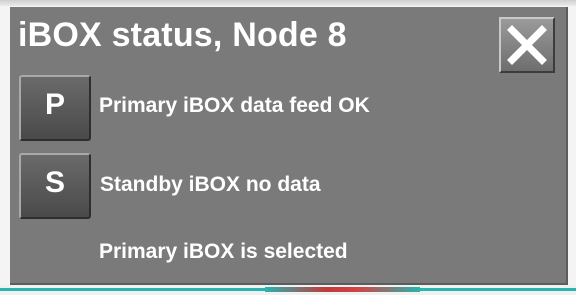 This screenshot has height=295, width=576. Describe the element at coordinates (210, 184) in the screenshot. I see `standby-status-text: Standby iBOX no data` at that location.